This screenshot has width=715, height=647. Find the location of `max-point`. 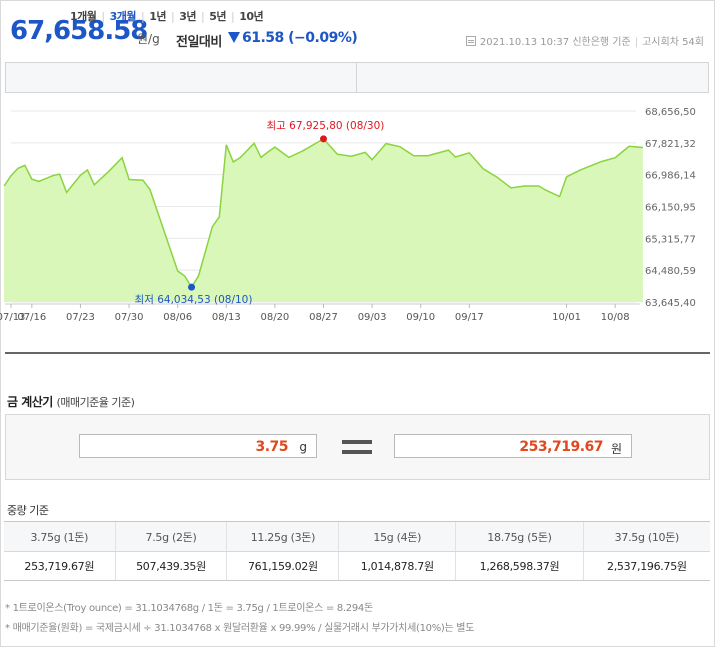

max-point is located at coordinates (323, 139).